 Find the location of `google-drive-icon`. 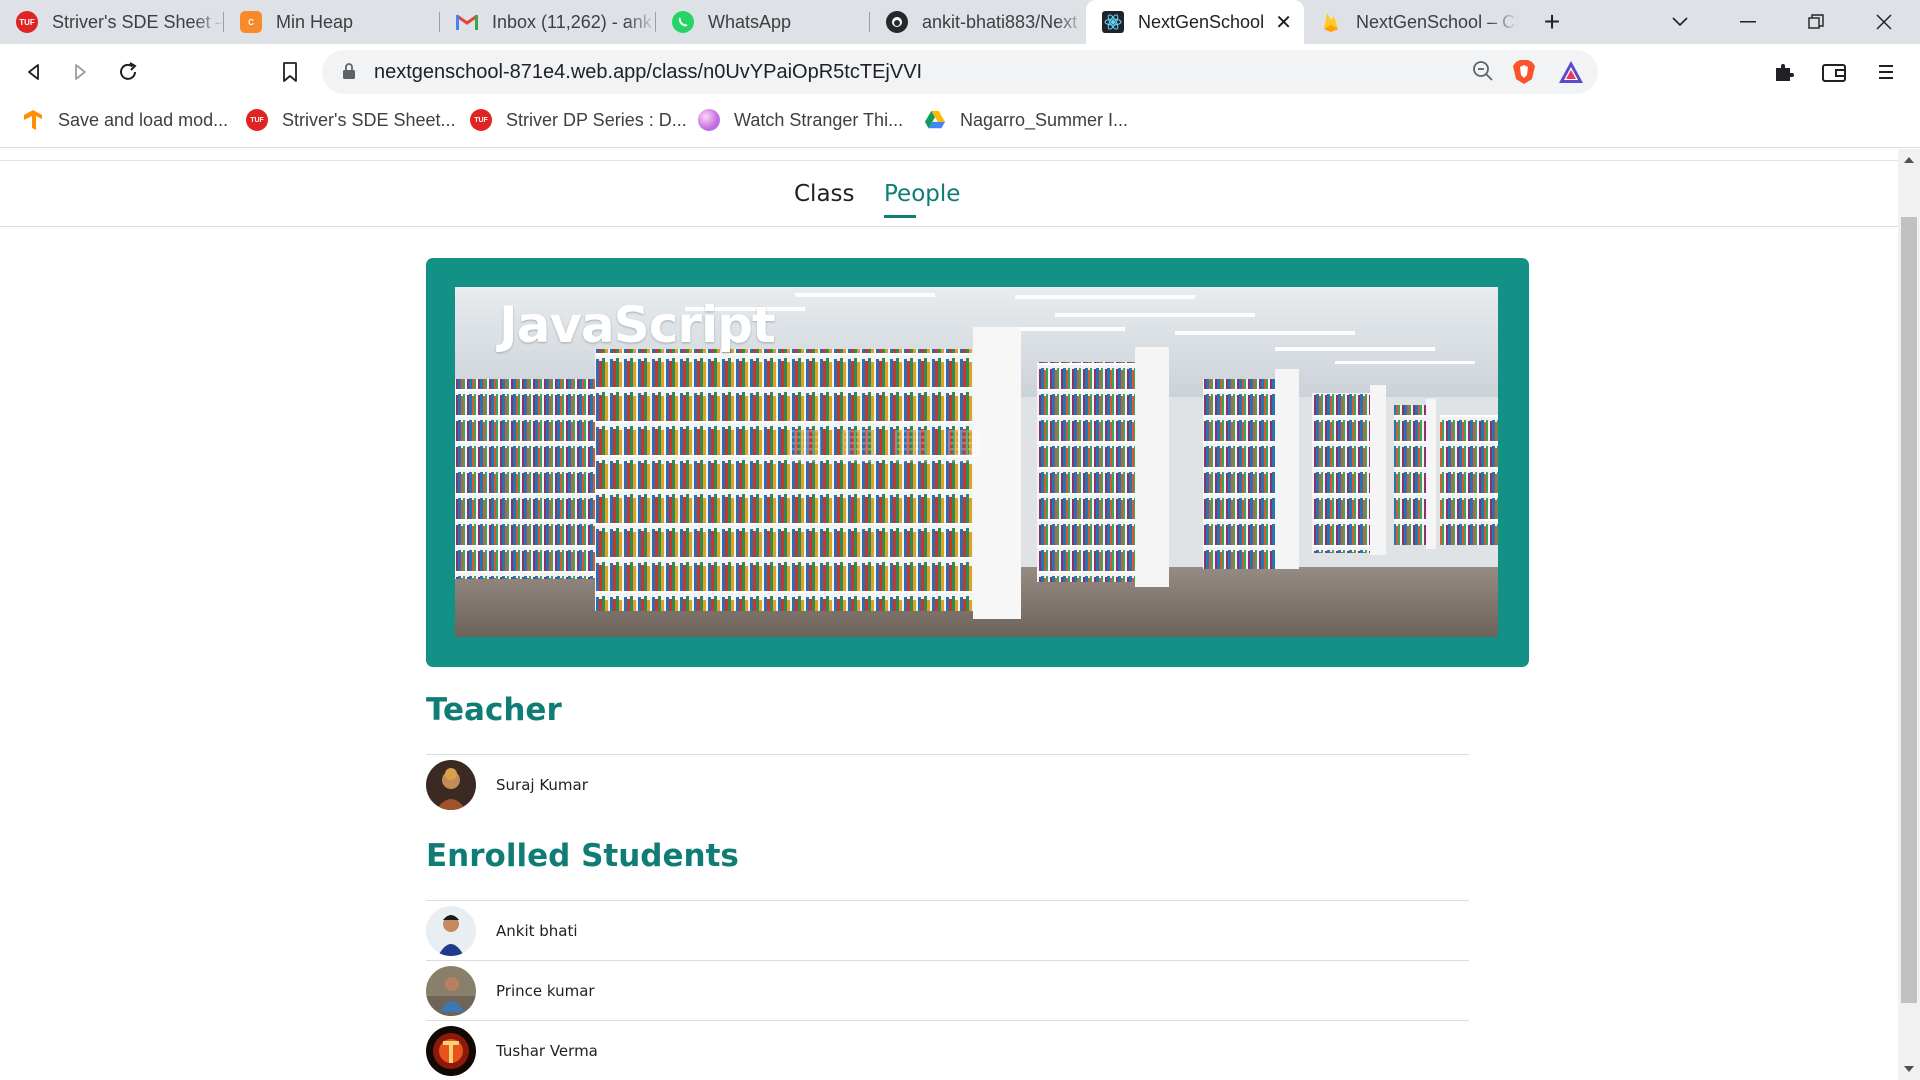

google-drive-icon is located at coordinates (935, 120).